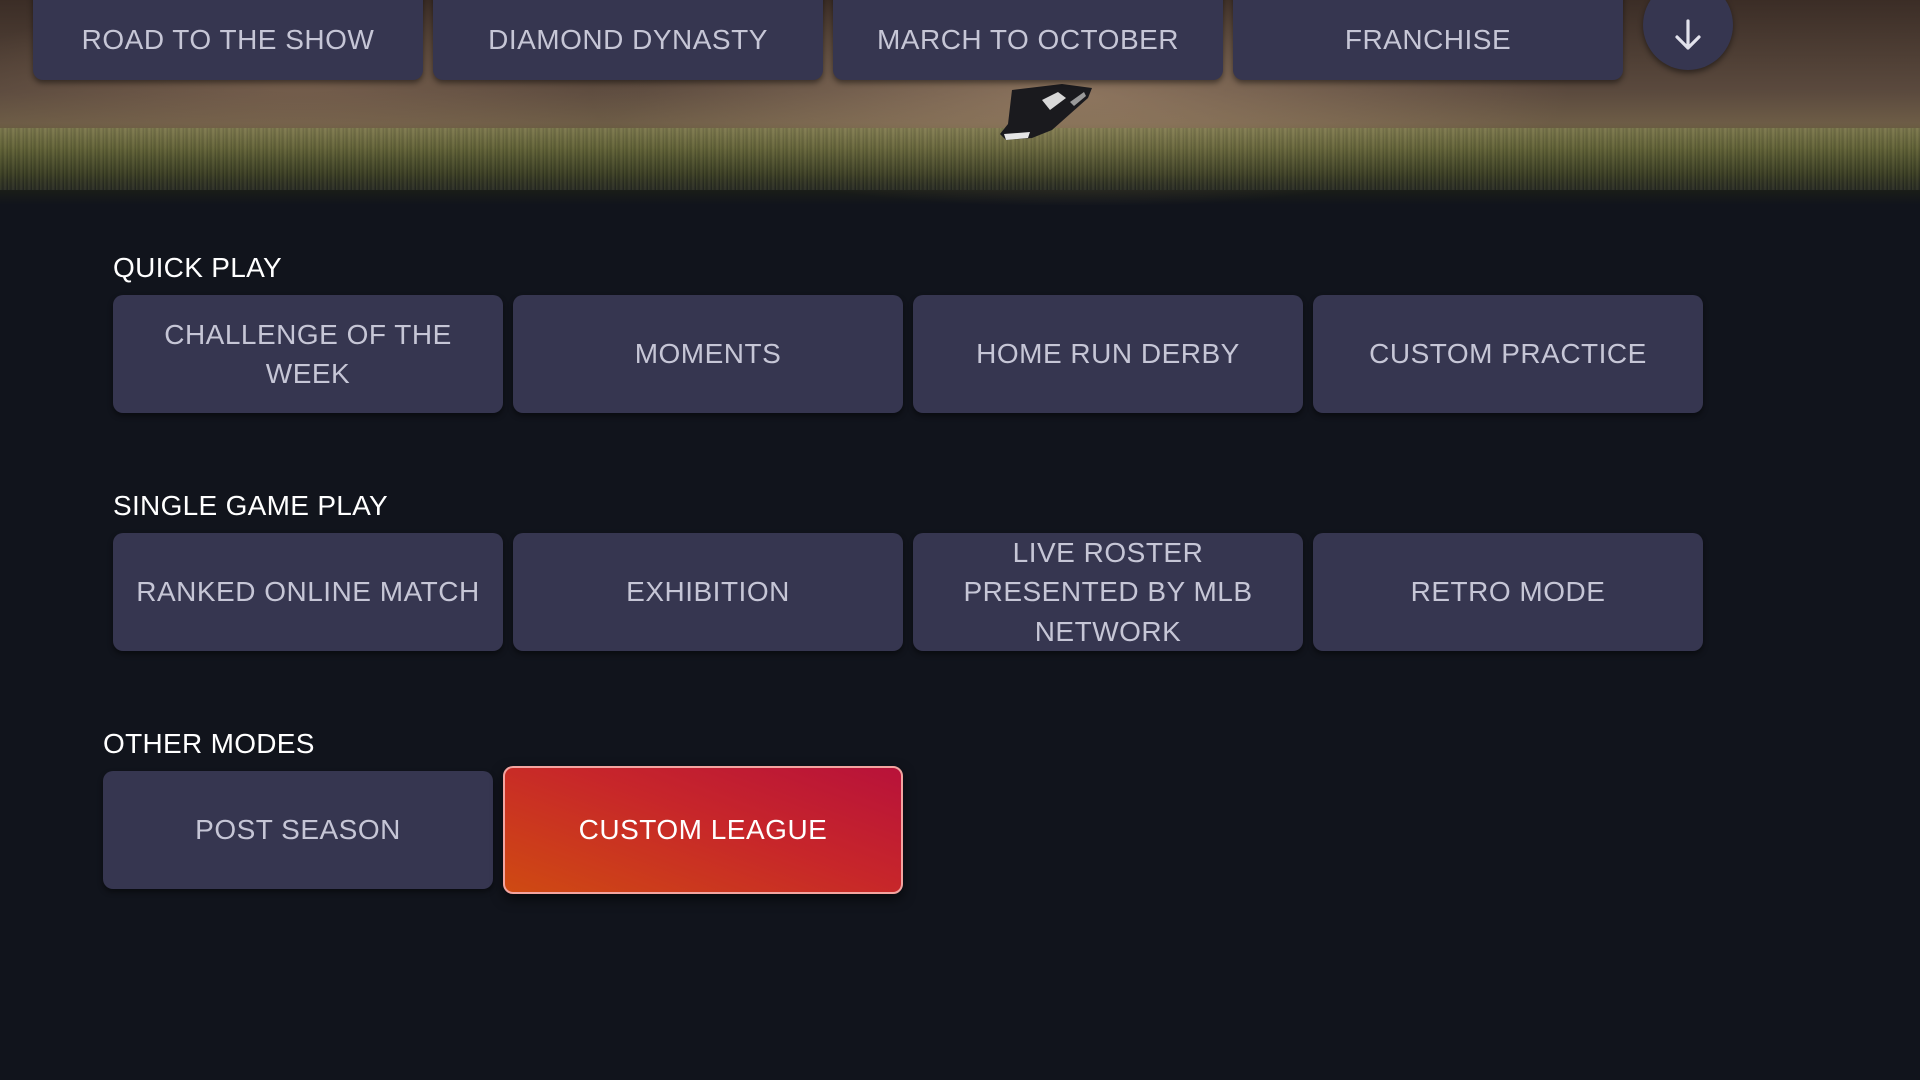 Image resolution: width=1920 pixels, height=1080 pixels. I want to click on arrow-down-icon, so click(1688, 34).